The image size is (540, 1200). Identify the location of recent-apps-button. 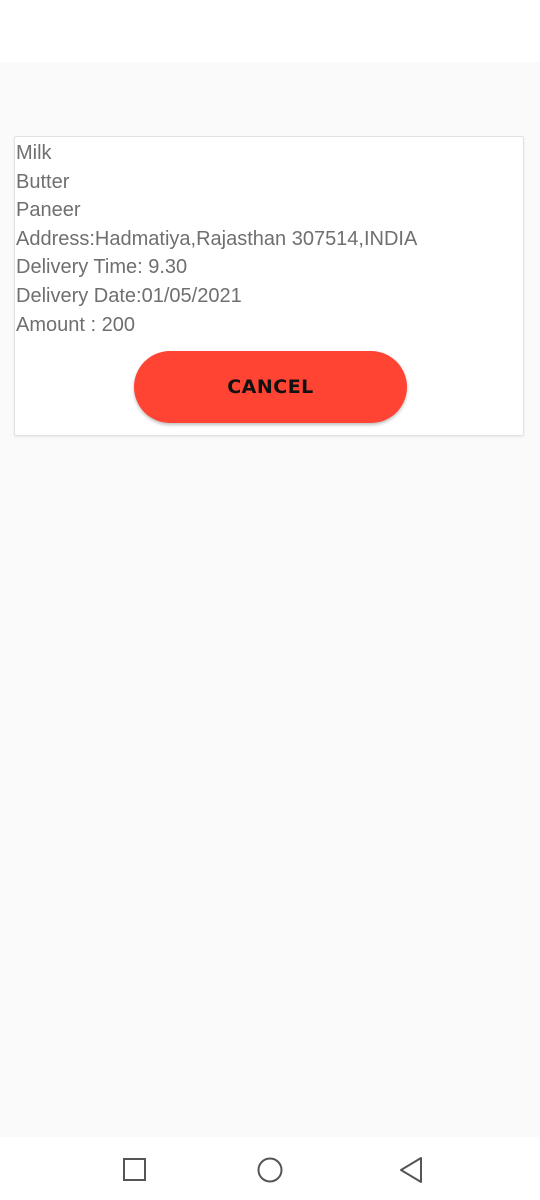
(135, 1170).